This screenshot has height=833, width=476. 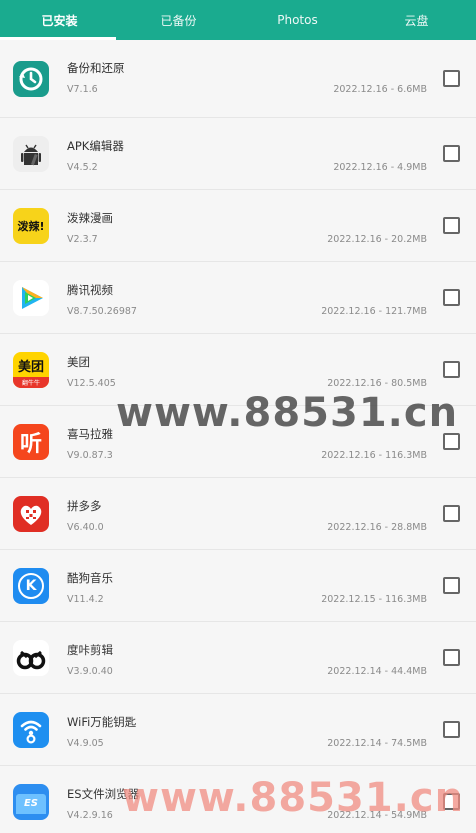 I want to click on tab-cloud: 云盘, so click(x=416, y=20).